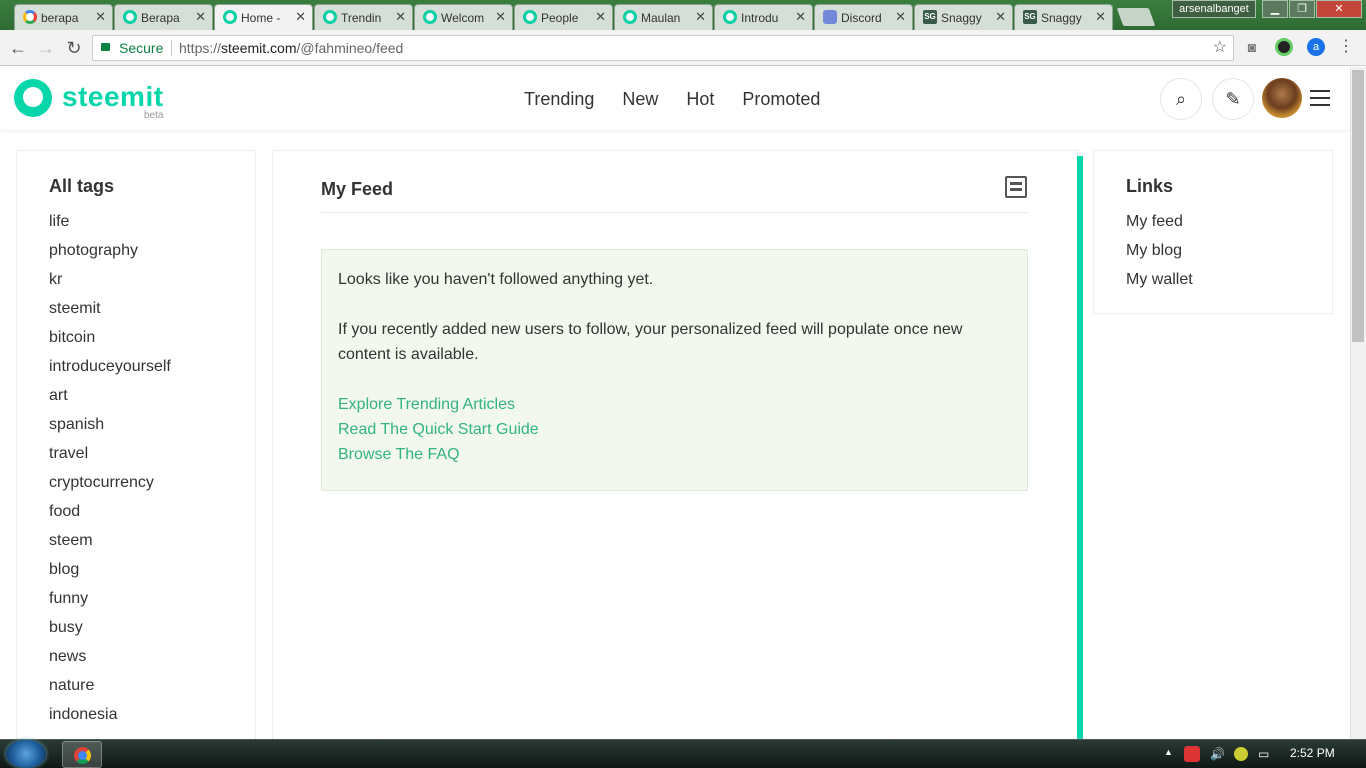  Describe the element at coordinates (63, 17) in the screenshot. I see `browser-tab: berapa ✕` at that location.